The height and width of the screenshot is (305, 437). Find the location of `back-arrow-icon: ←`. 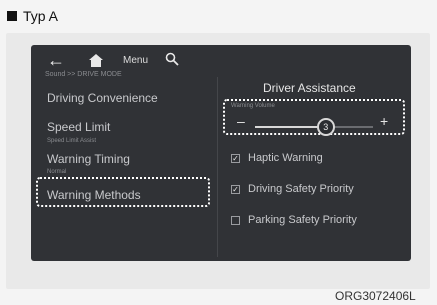

back-arrow-icon: ← is located at coordinates (56, 60).